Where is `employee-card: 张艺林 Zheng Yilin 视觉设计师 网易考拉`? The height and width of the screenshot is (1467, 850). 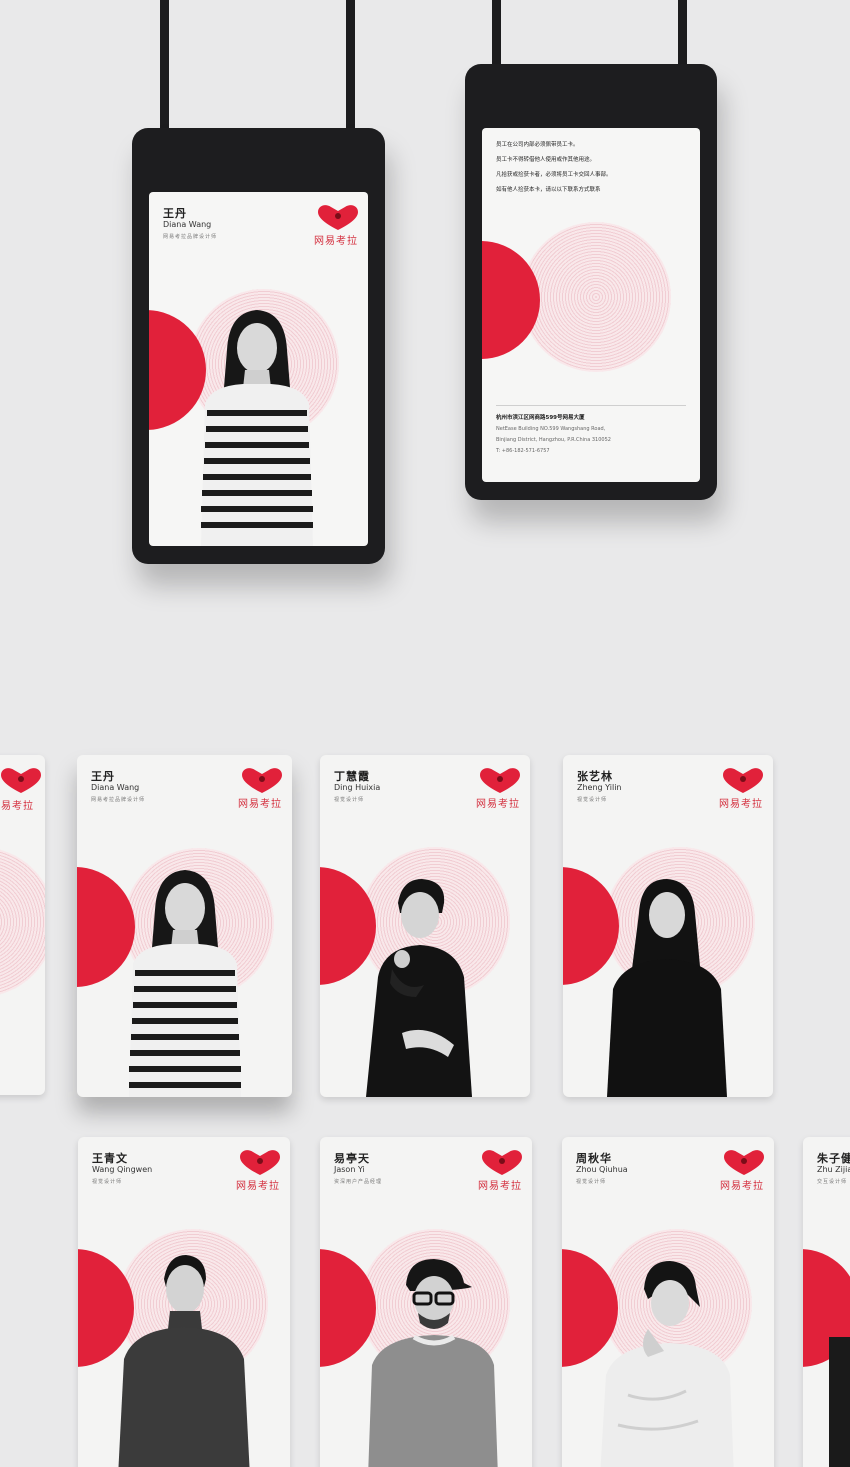 employee-card: 张艺林 Zheng Yilin 视觉设计师 网易考拉 is located at coordinates (668, 926).